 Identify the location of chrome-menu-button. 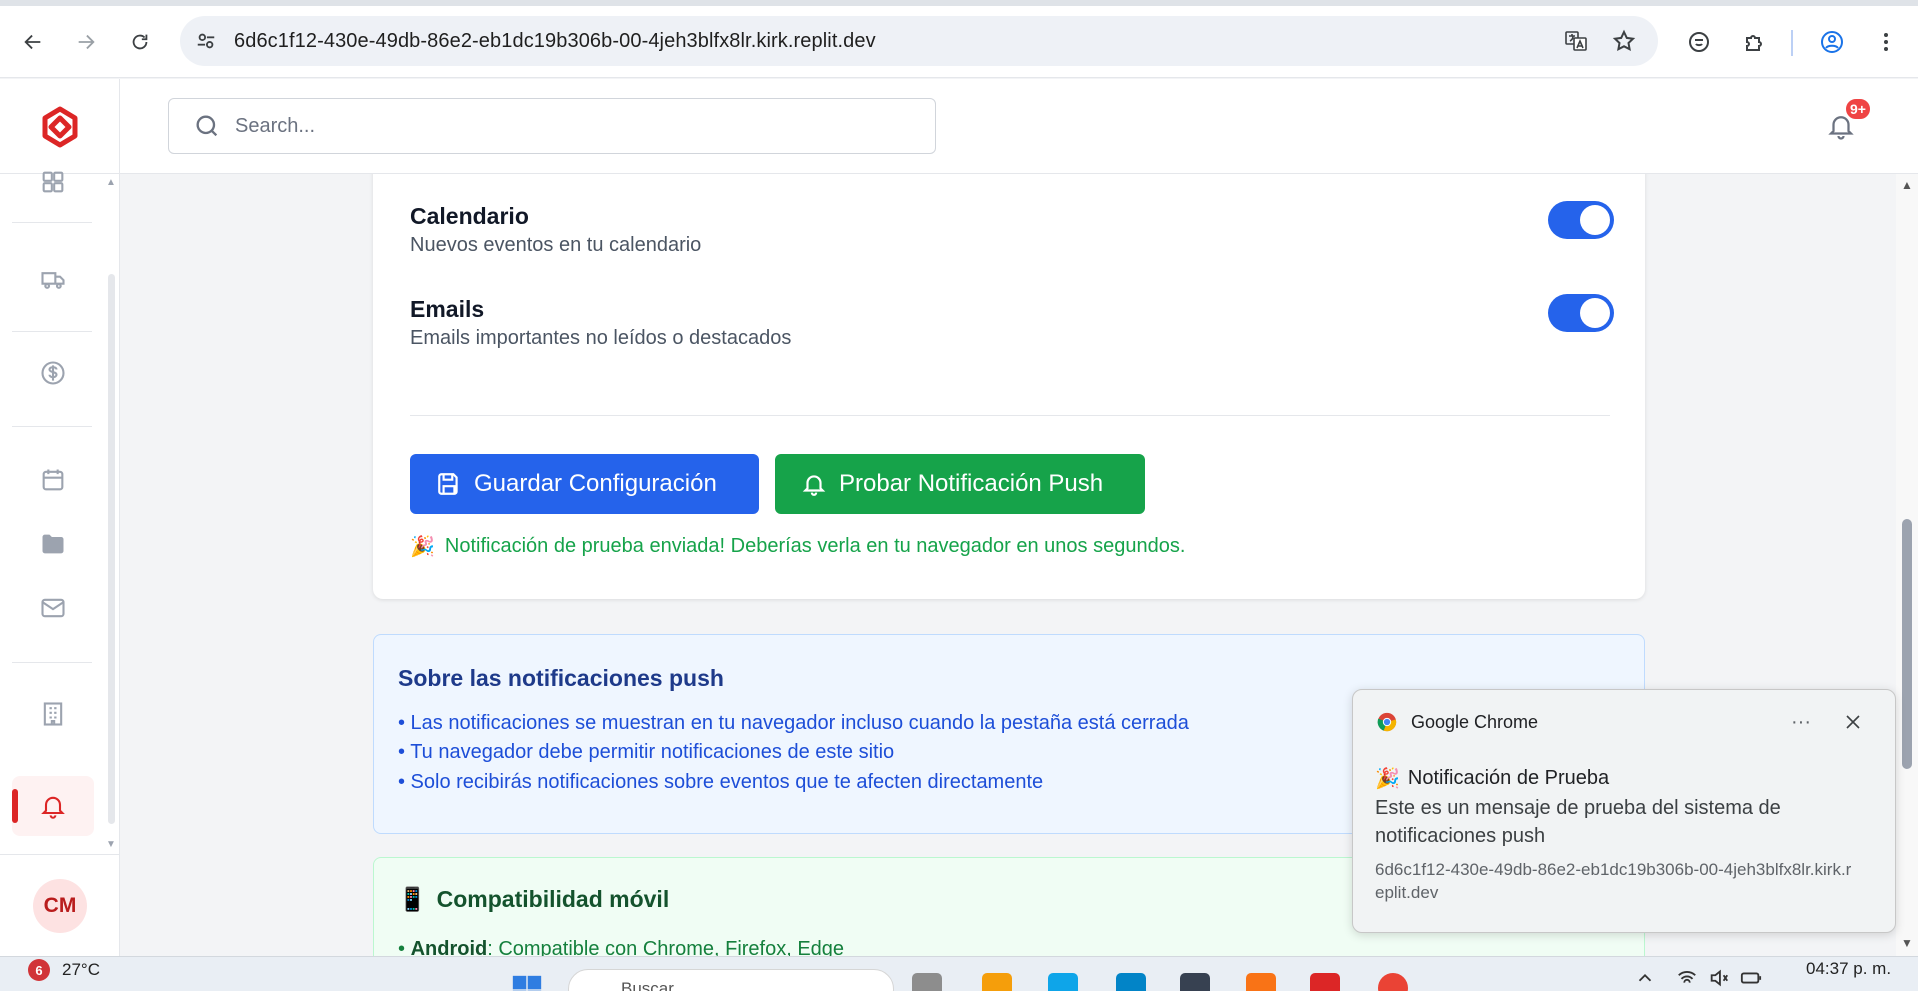
(1886, 42).